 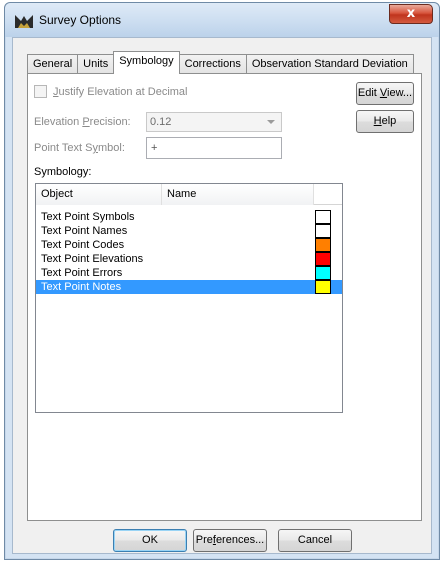 What do you see at coordinates (189, 273) in the screenshot?
I see `list-item: Text Point Errors` at bounding box center [189, 273].